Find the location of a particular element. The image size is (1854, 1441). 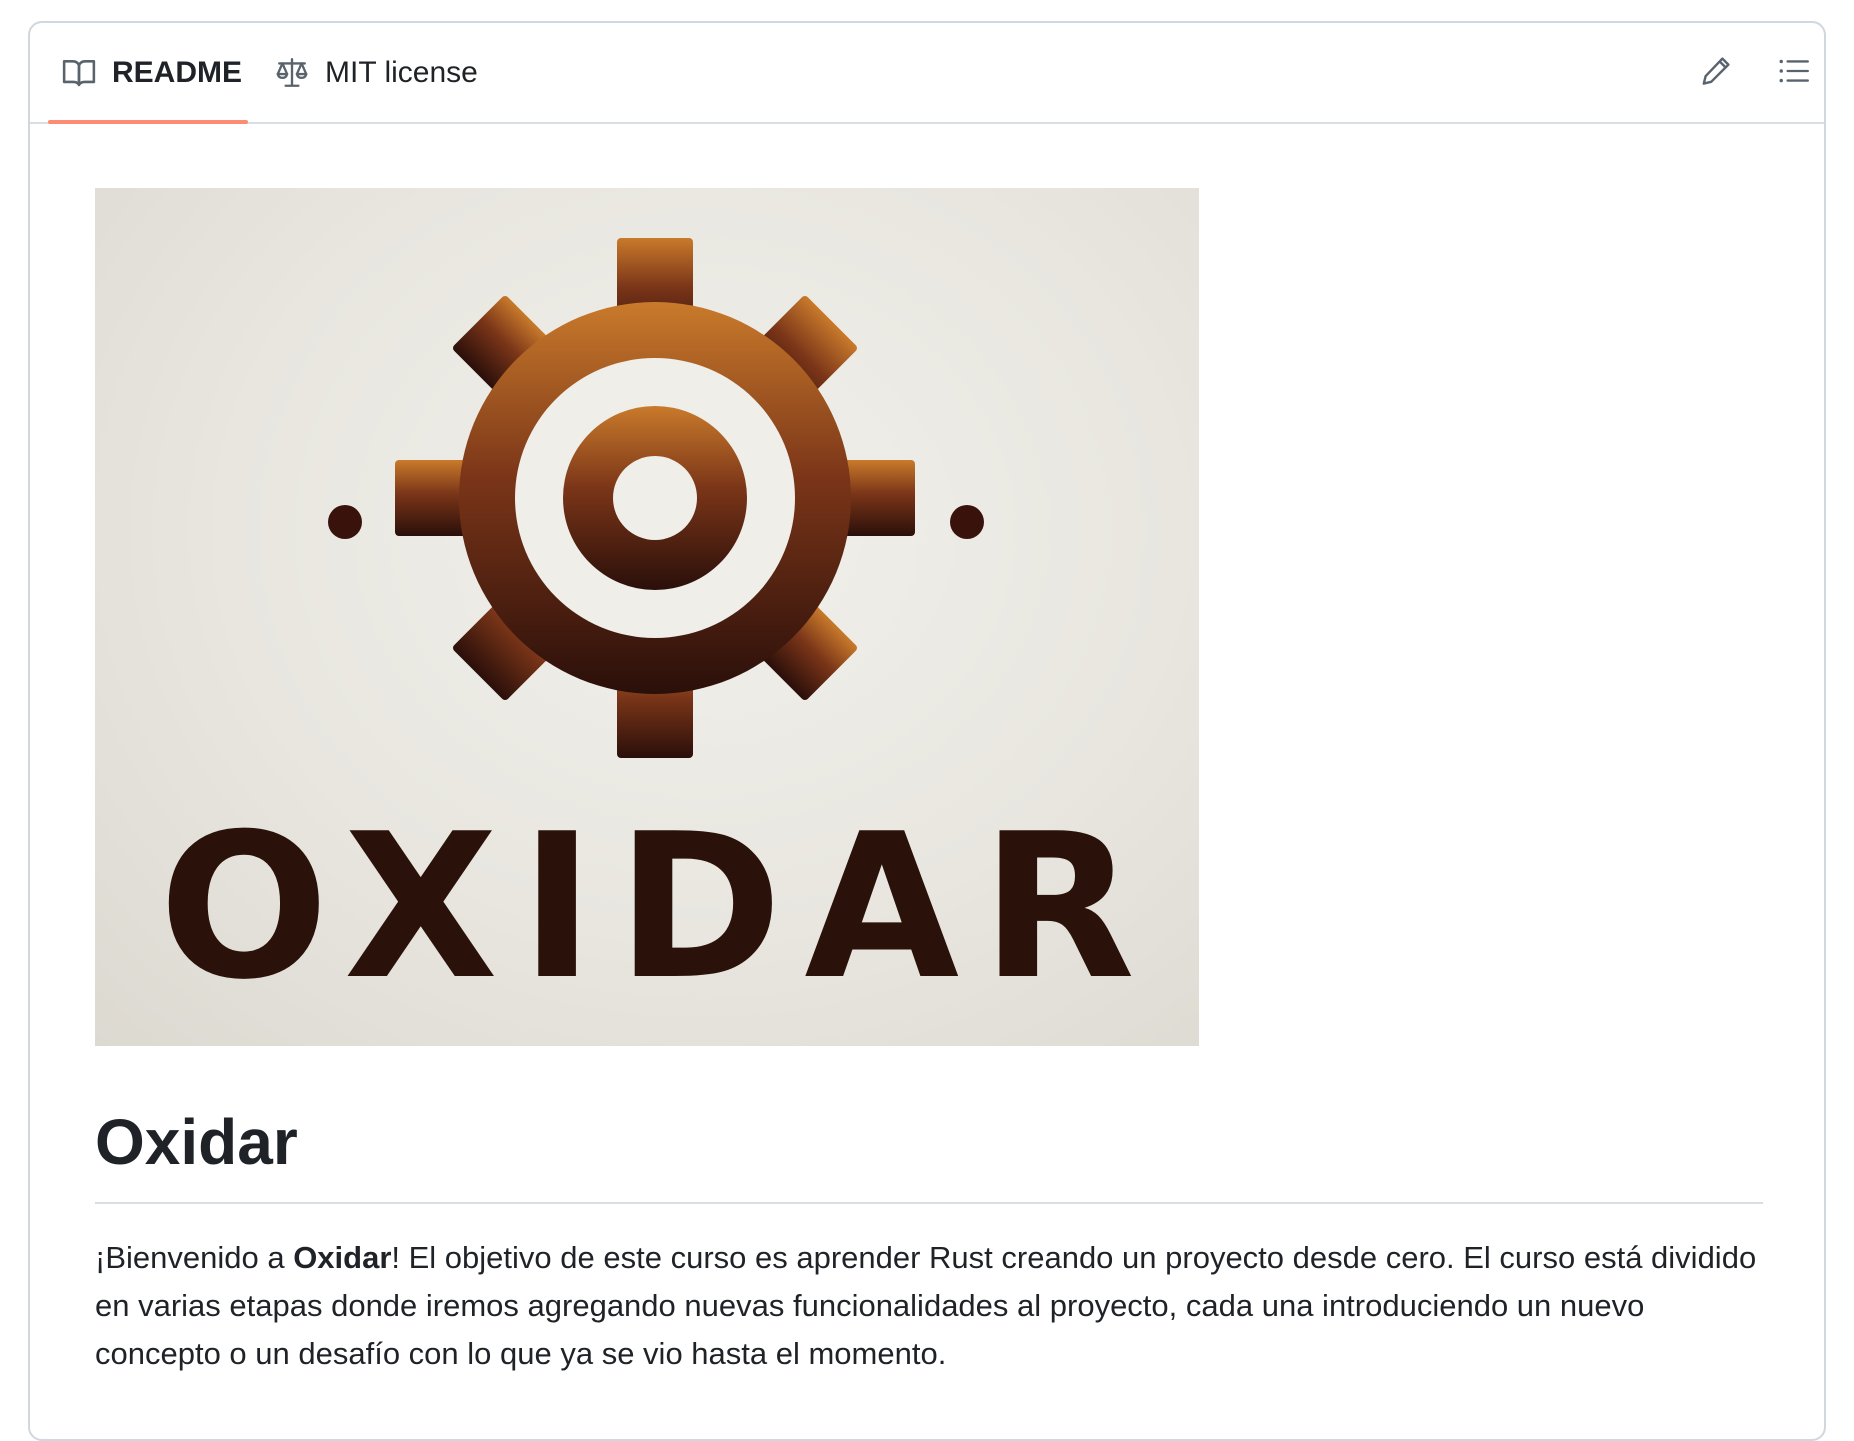

pencil-icon is located at coordinates (1716, 73).